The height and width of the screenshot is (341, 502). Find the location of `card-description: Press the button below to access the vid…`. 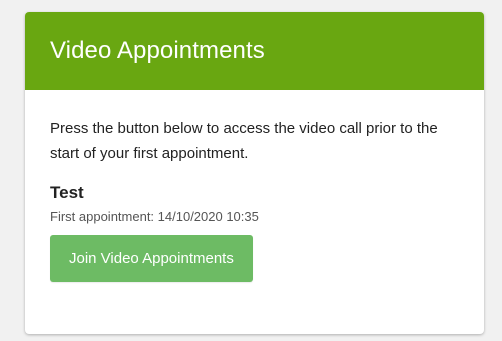

card-description: Press the button below to access the vid… is located at coordinates (244, 141).